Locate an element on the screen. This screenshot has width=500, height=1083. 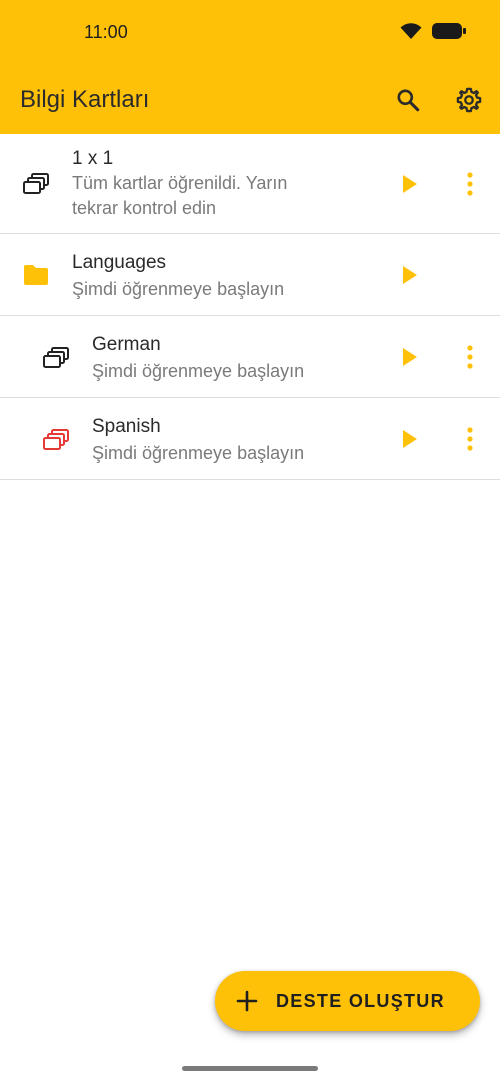
plus-icon is located at coordinates (247, 1001).